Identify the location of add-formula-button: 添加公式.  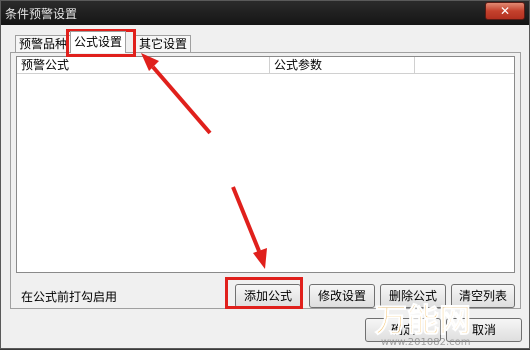
(268, 296).